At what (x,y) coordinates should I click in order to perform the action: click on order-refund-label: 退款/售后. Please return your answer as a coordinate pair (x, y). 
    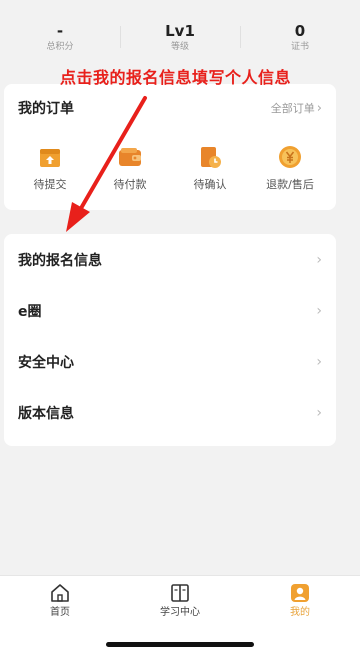
    Looking at the image, I should click on (290, 184).